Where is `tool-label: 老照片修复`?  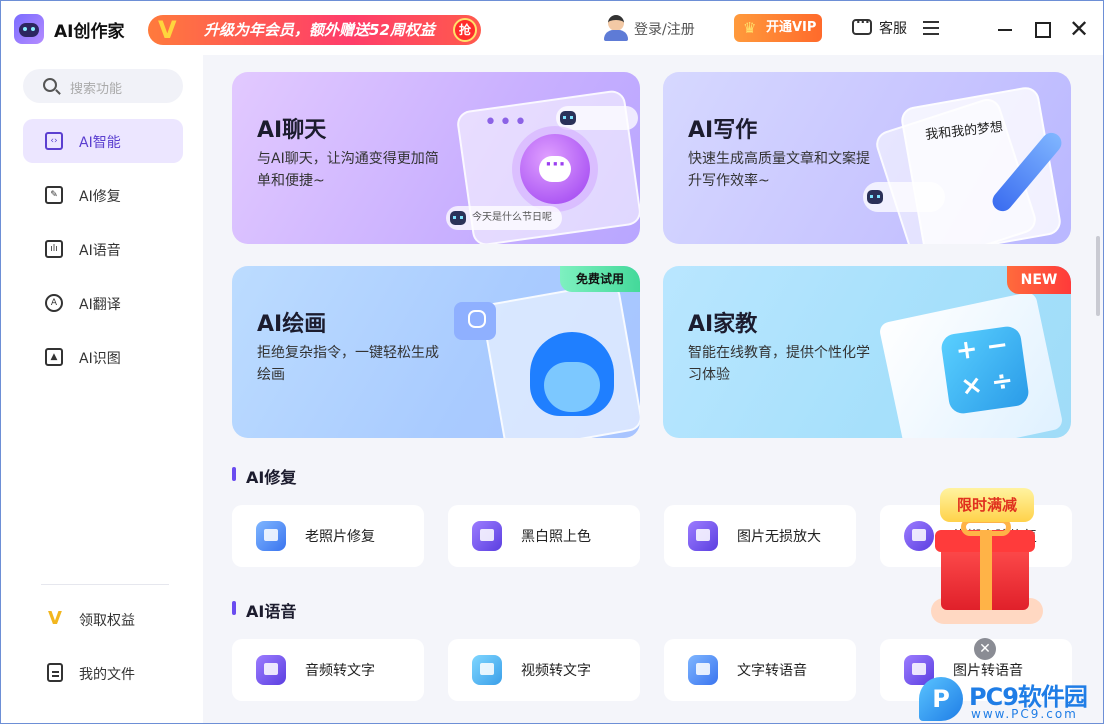 tool-label: 老照片修复 is located at coordinates (340, 537).